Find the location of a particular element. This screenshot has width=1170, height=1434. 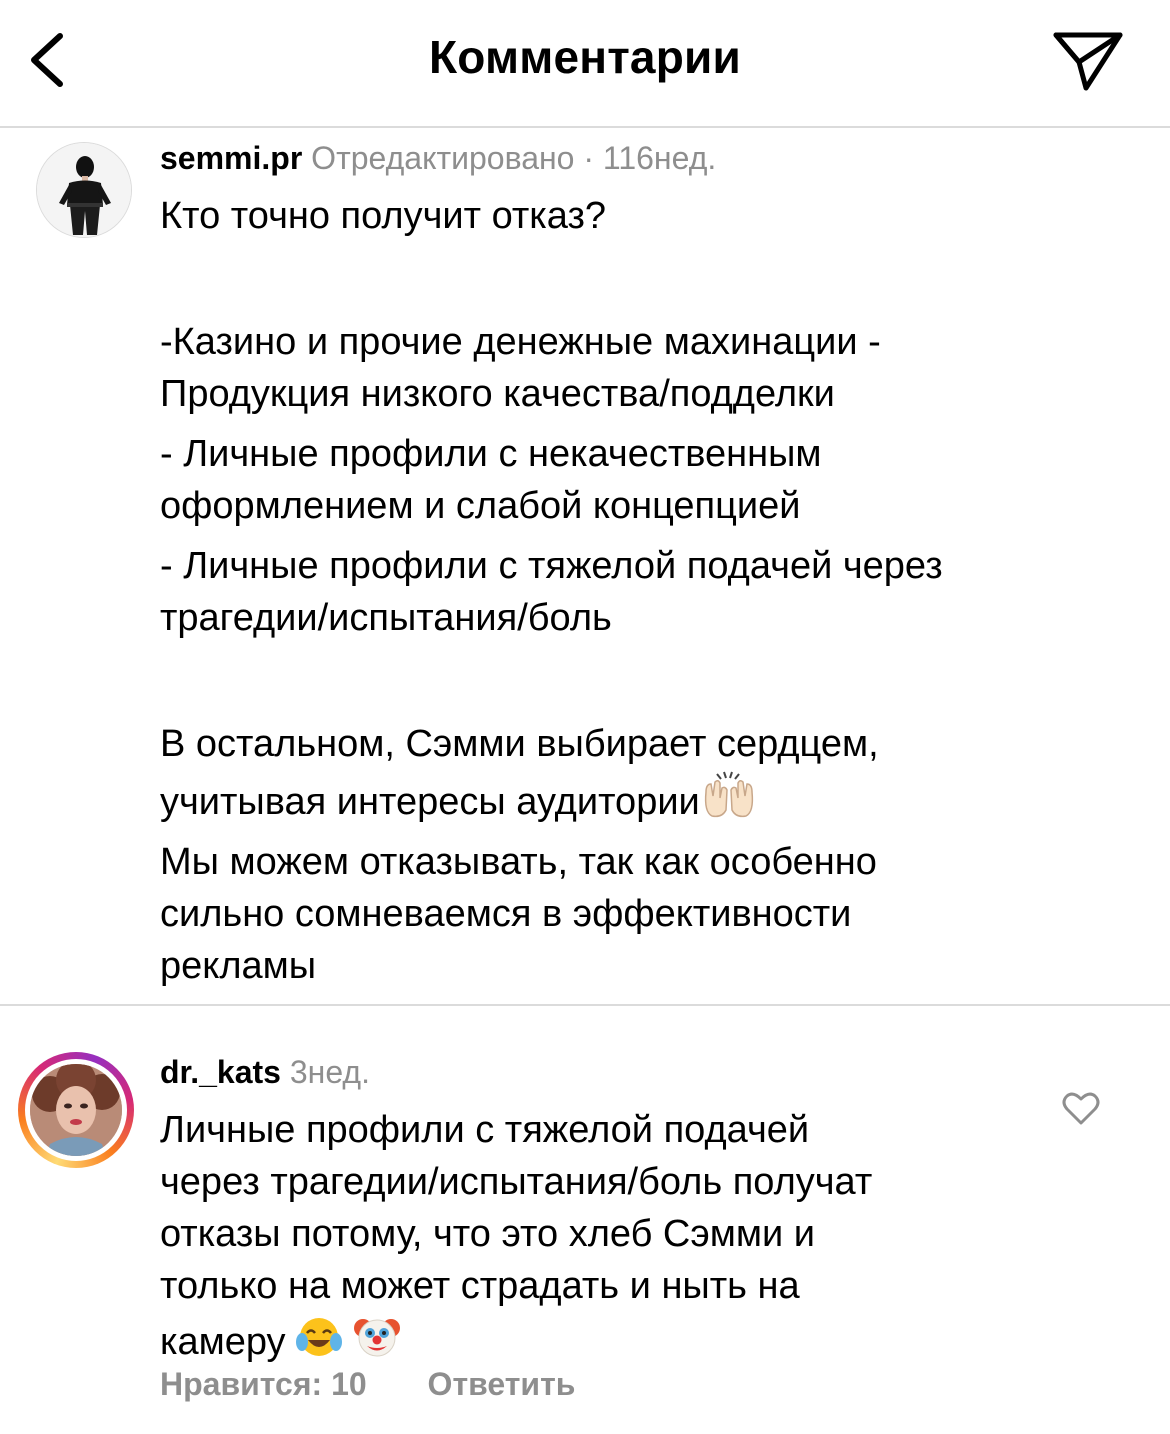

comment-username: semmi.pr is located at coordinates (231, 158).